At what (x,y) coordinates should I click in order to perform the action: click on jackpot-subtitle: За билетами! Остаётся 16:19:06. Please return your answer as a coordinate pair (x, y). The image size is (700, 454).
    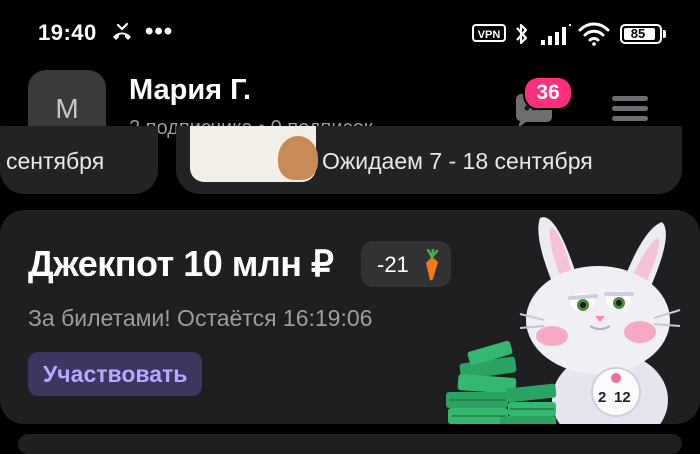
    Looking at the image, I should click on (200, 318).